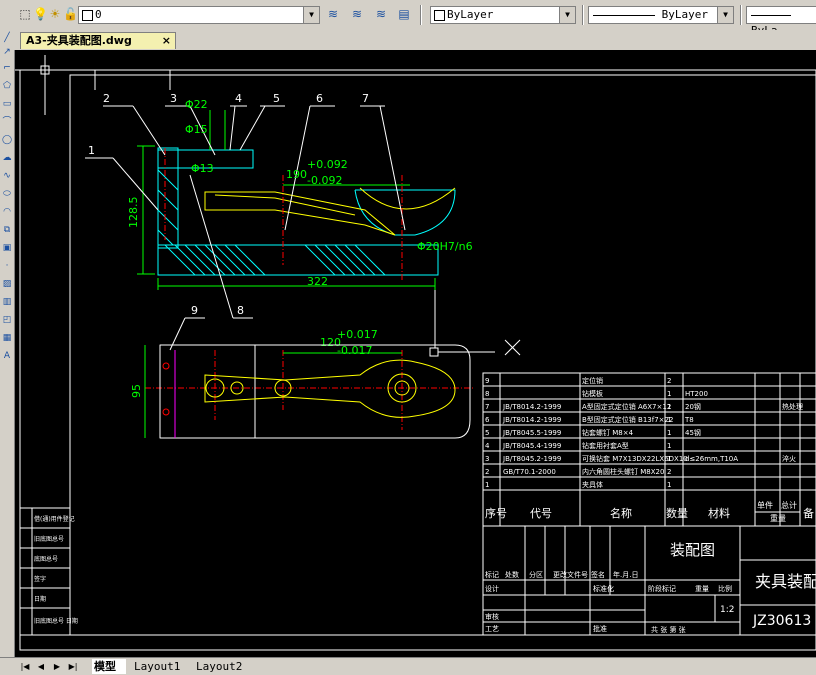 The width and height of the screenshot is (816, 675). What do you see at coordinates (487, 394) in the screenshot?
I see `bom-cell-no: 8` at bounding box center [487, 394].